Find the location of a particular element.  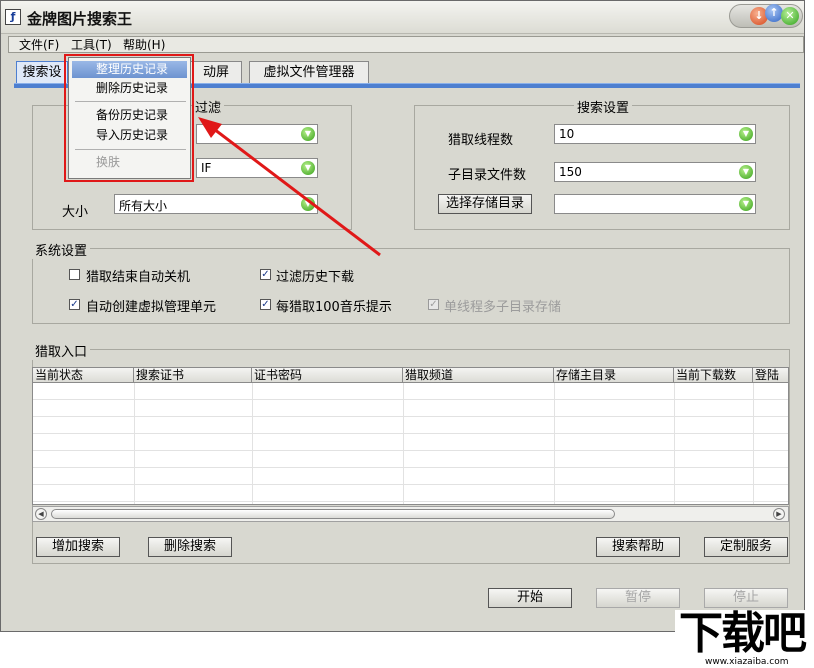

watermark-url: www.xiazaiba.com is located at coordinates (747, 662).